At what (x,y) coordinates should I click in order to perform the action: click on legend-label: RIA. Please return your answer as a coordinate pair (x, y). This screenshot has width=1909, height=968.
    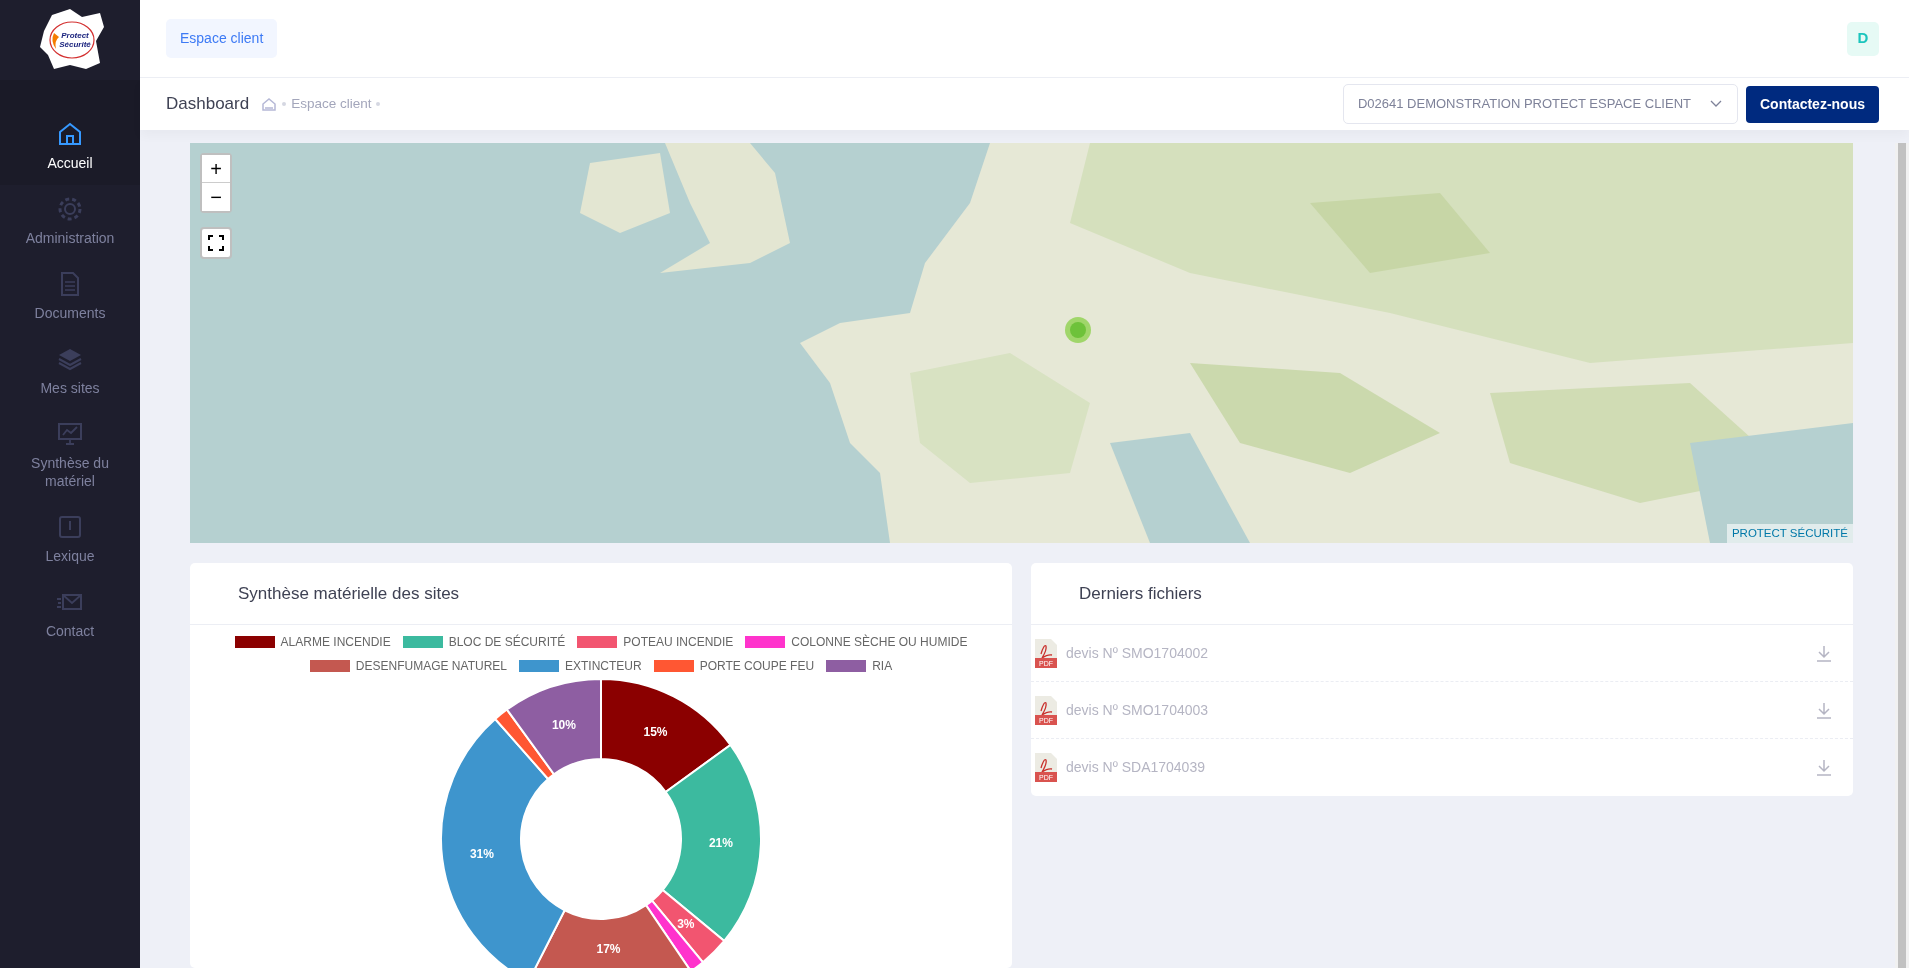
    Looking at the image, I should click on (882, 666).